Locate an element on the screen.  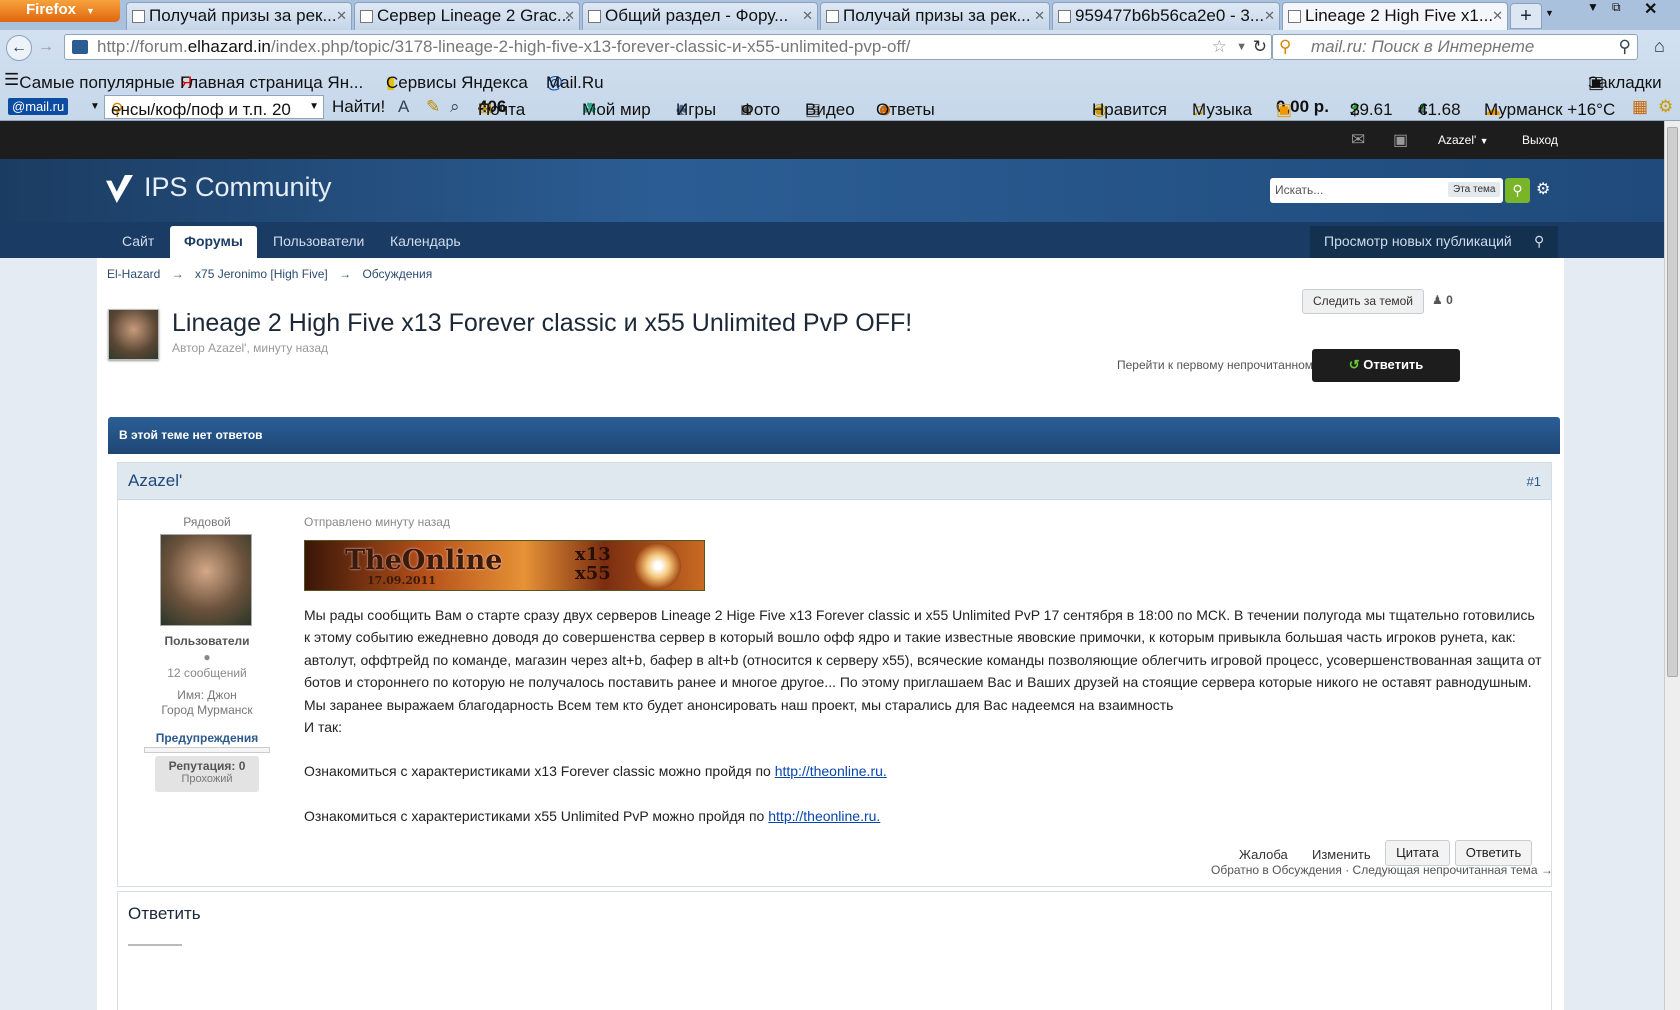
forum-search-input: Искать... Эта тема is located at coordinates (1386, 190).